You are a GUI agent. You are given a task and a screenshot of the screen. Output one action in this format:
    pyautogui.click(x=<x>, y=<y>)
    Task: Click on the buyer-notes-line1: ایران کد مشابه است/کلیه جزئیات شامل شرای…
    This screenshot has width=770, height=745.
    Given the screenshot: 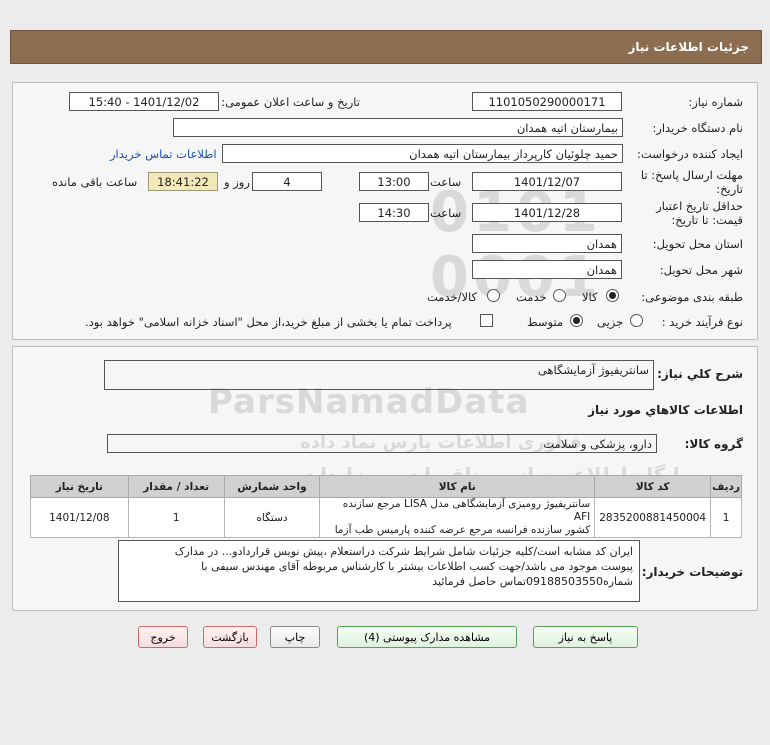 What is the action you would take?
    pyautogui.click(x=403, y=551)
    